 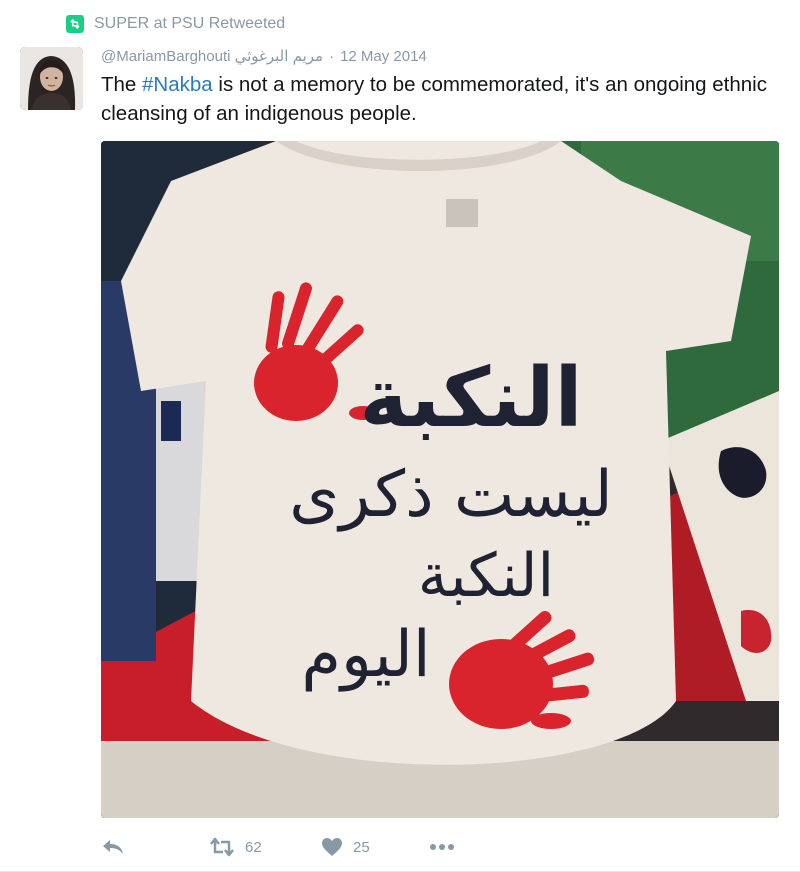 I want to click on tweet-date: 12 May 2014, so click(x=383, y=56).